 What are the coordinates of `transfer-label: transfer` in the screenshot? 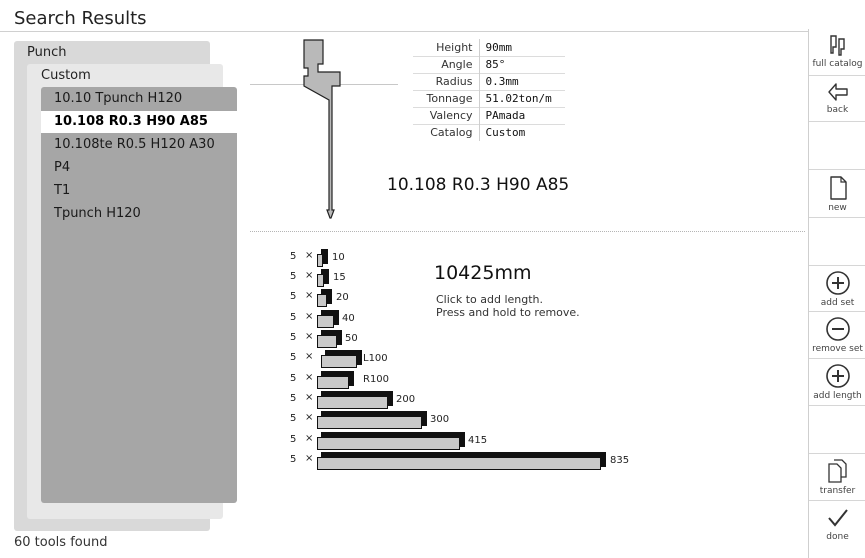 It's located at (837, 491).